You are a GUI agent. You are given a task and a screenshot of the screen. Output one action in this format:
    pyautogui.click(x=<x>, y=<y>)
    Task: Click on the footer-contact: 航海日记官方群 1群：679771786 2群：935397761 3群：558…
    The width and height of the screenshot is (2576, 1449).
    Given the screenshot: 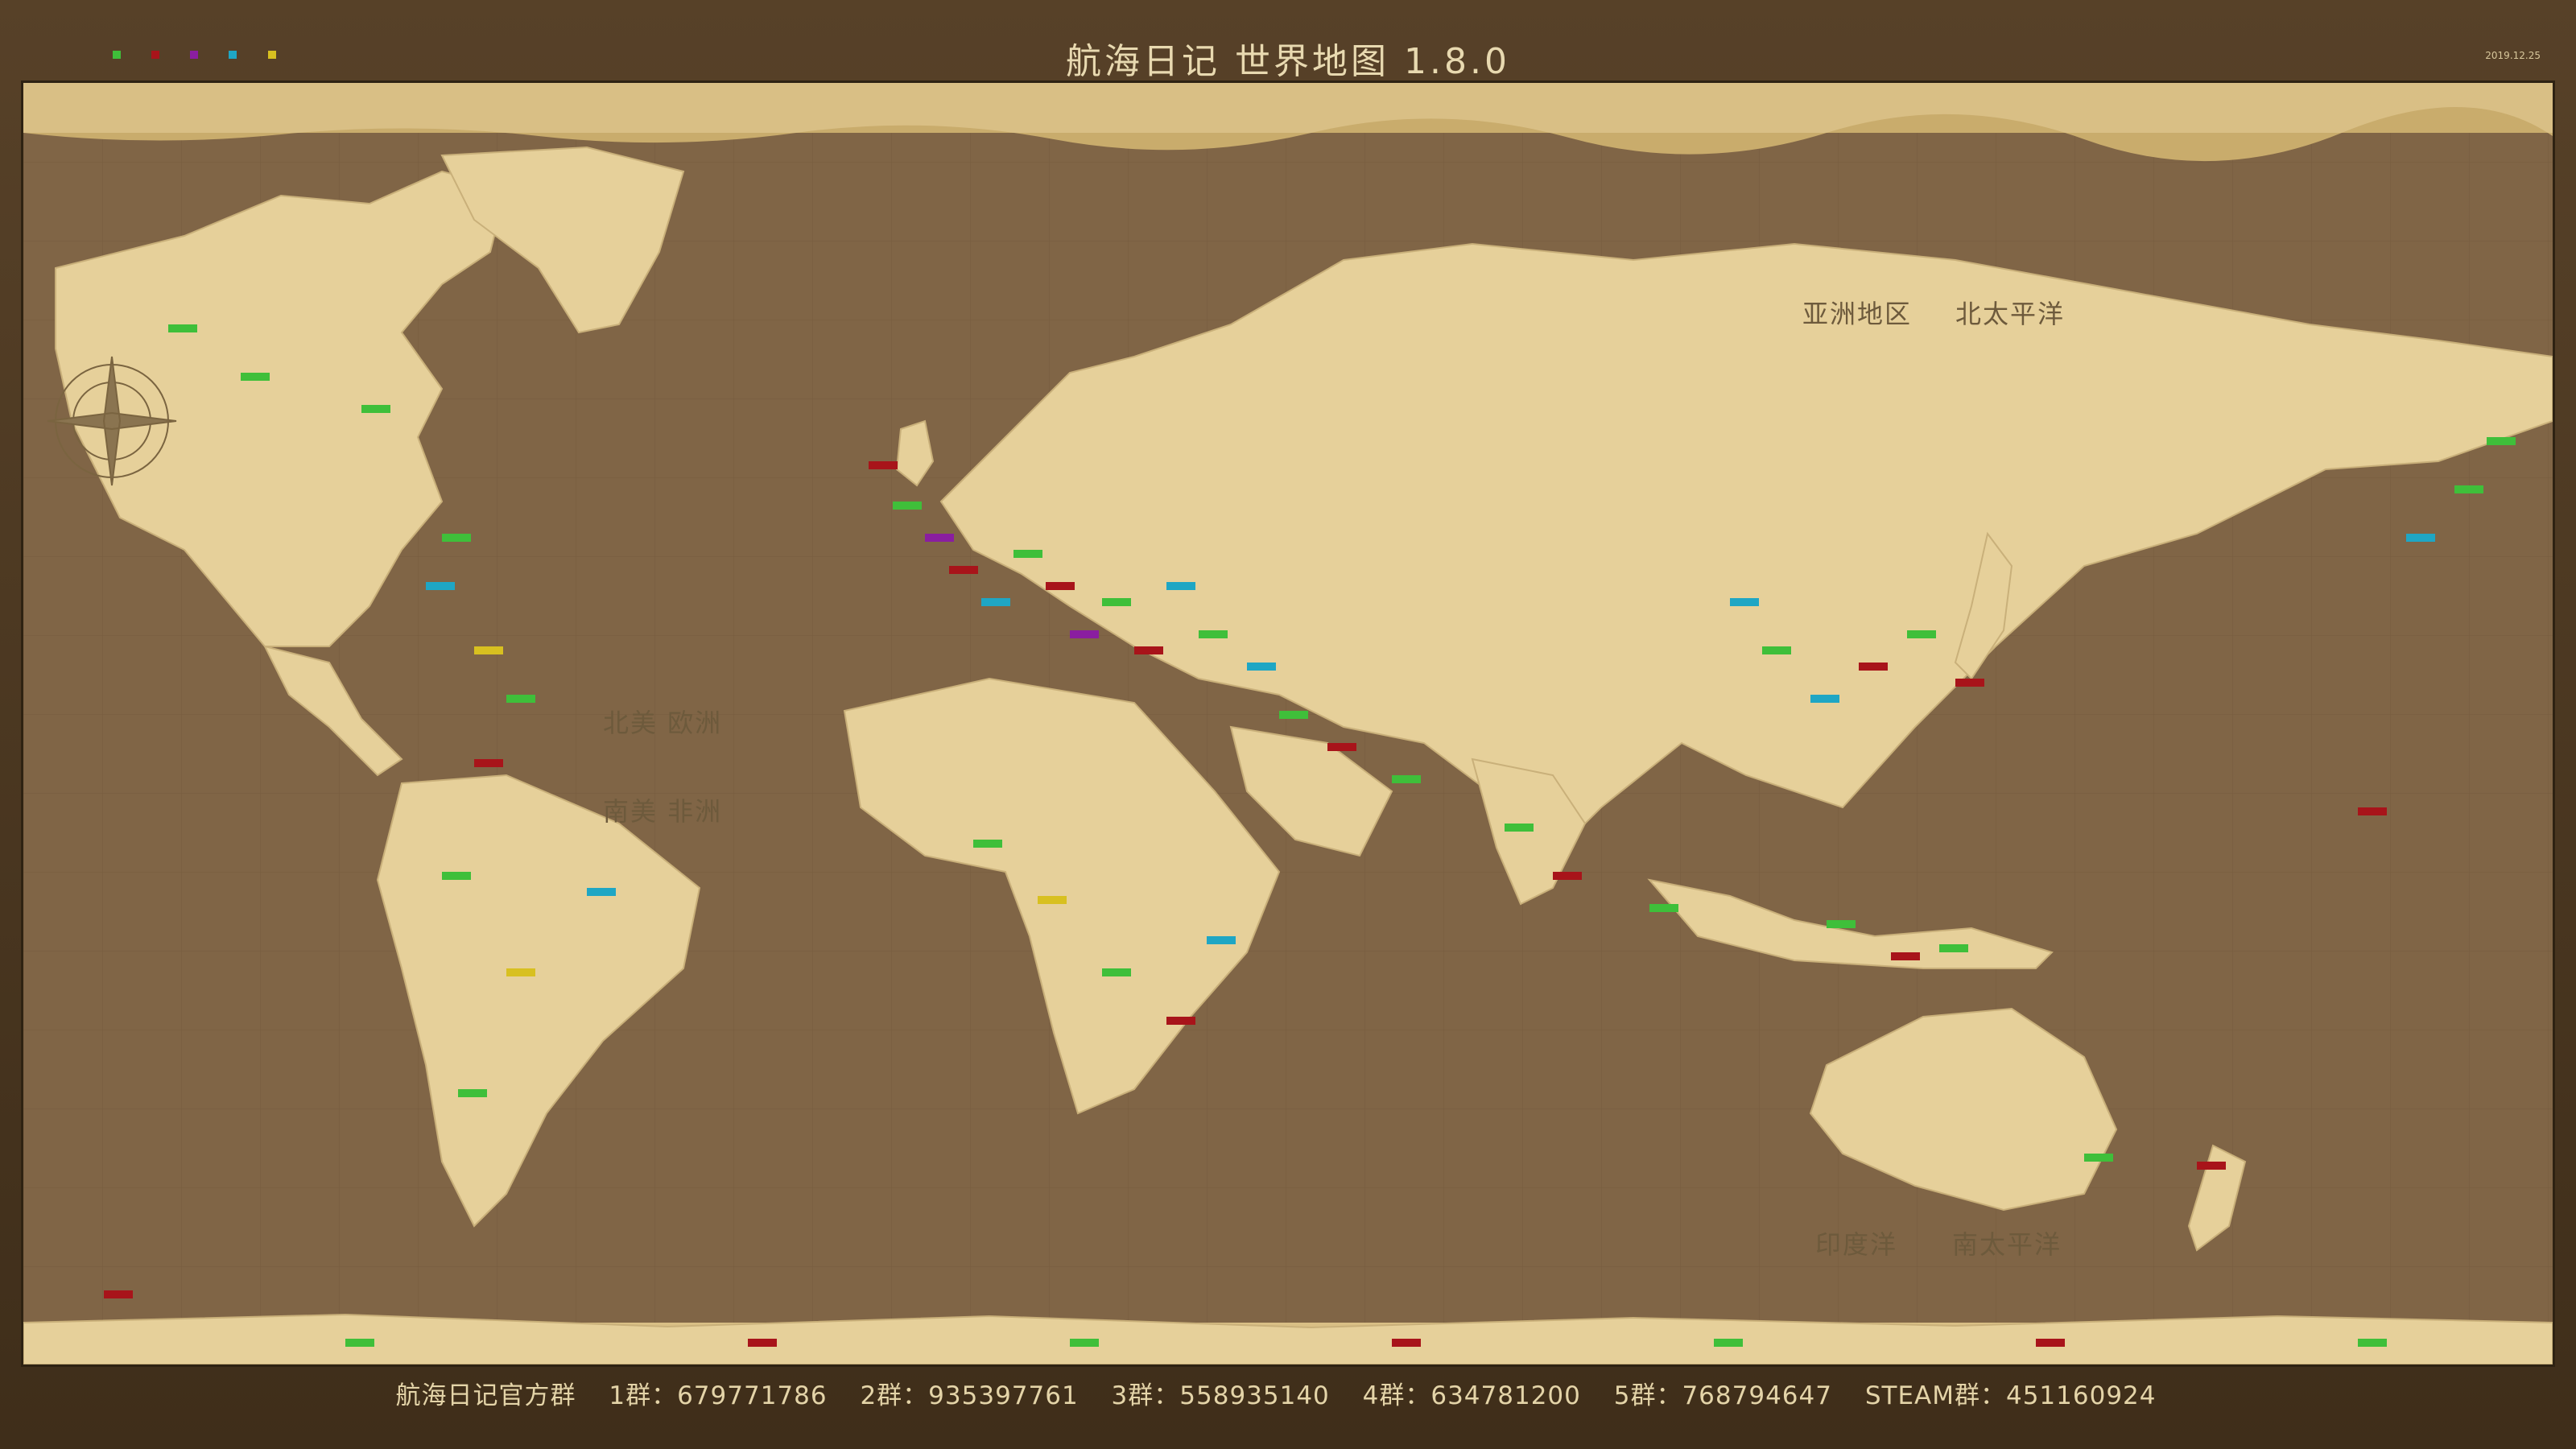 What is the action you would take?
    pyautogui.click(x=1288, y=1393)
    